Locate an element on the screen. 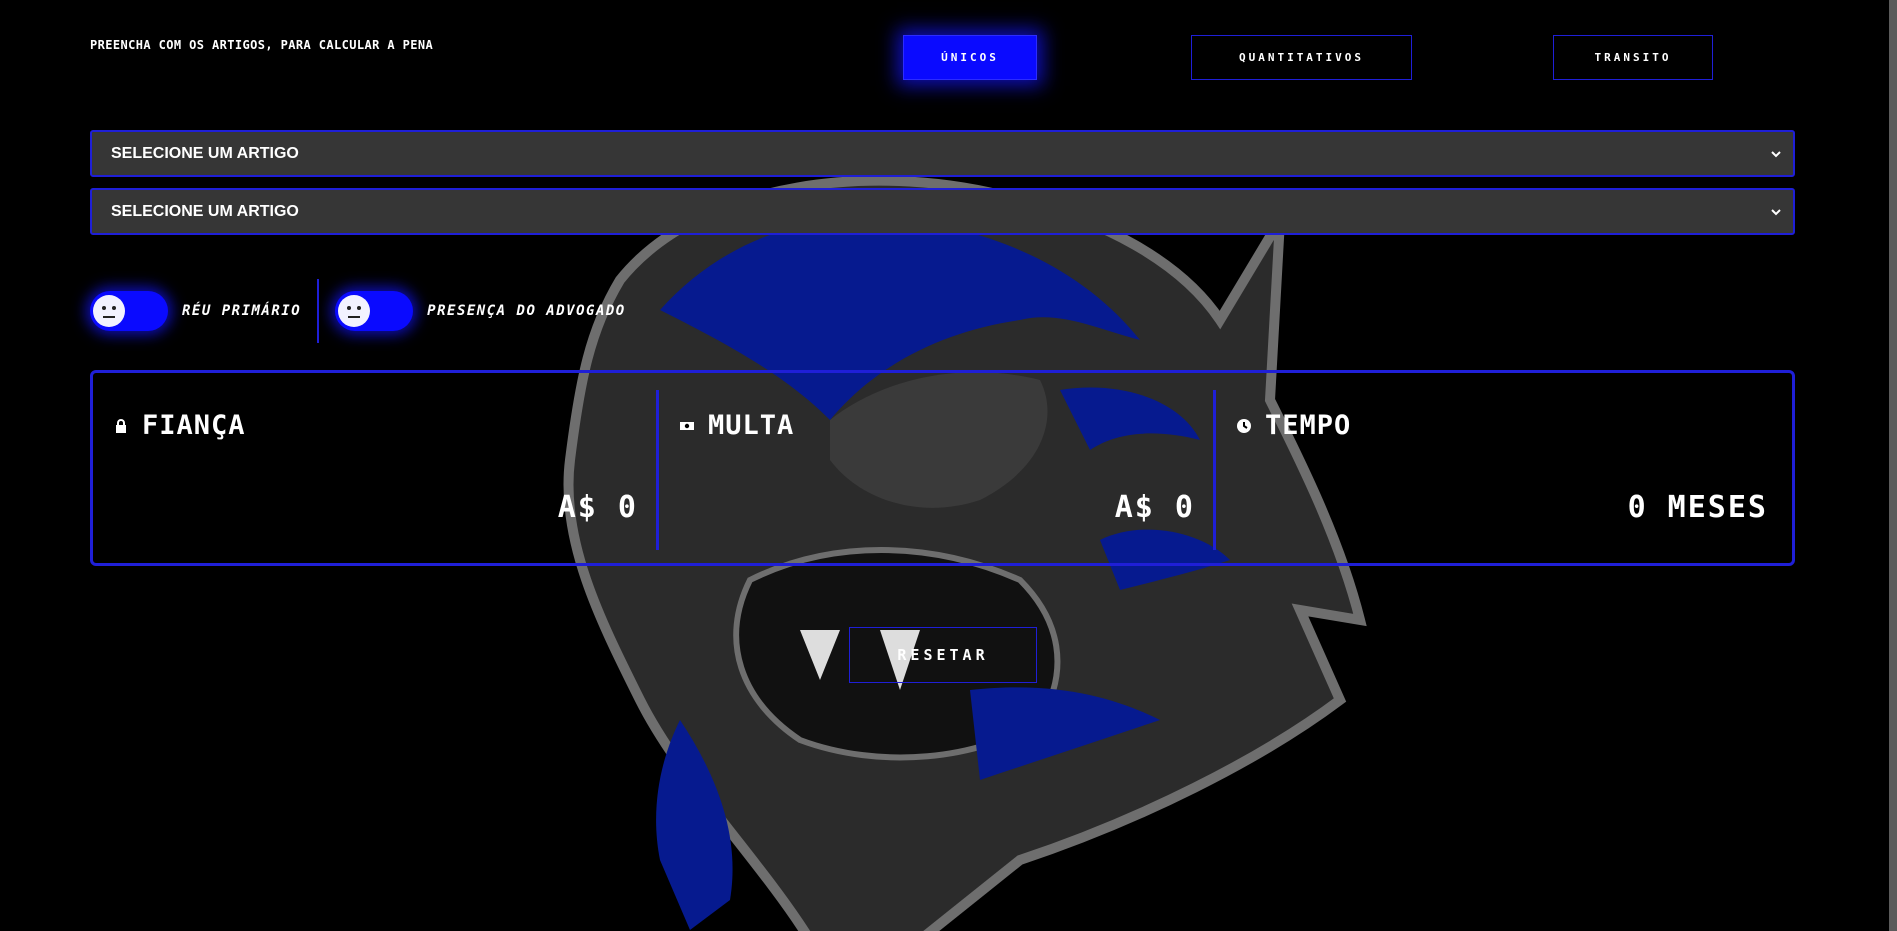 Image resolution: width=1897 pixels, height=931 pixels. toggle-row: RÉU PRIMÁRIO PRESENÇA DO ADVOGADO is located at coordinates (358, 310).